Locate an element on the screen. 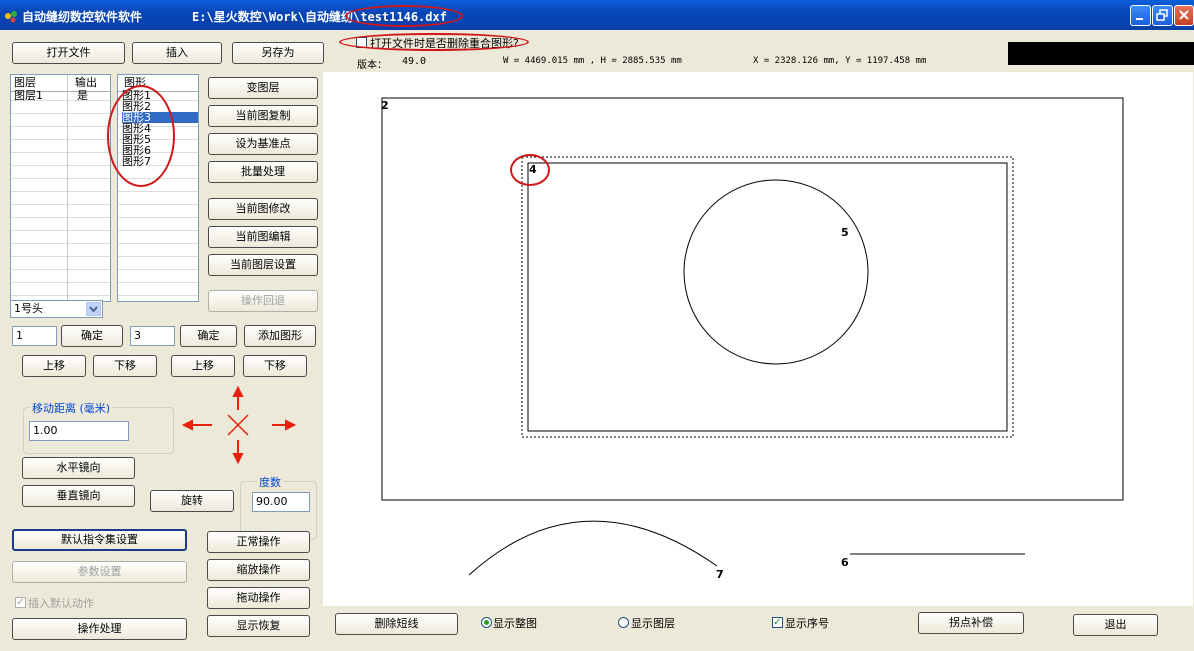 This screenshot has height=651, width=1194. degree-input: 90.00 is located at coordinates (281, 502).